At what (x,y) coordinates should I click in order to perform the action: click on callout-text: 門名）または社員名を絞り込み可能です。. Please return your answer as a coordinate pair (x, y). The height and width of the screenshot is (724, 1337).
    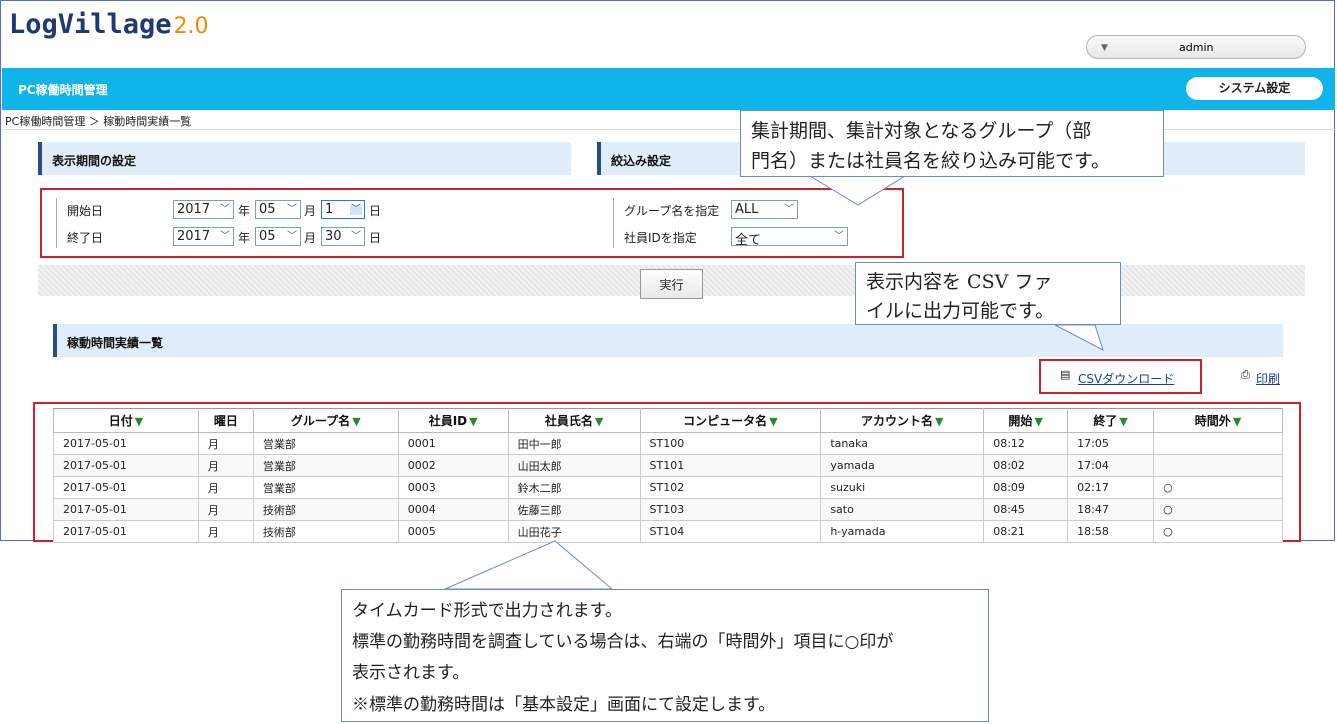
    Looking at the image, I should click on (931, 161).